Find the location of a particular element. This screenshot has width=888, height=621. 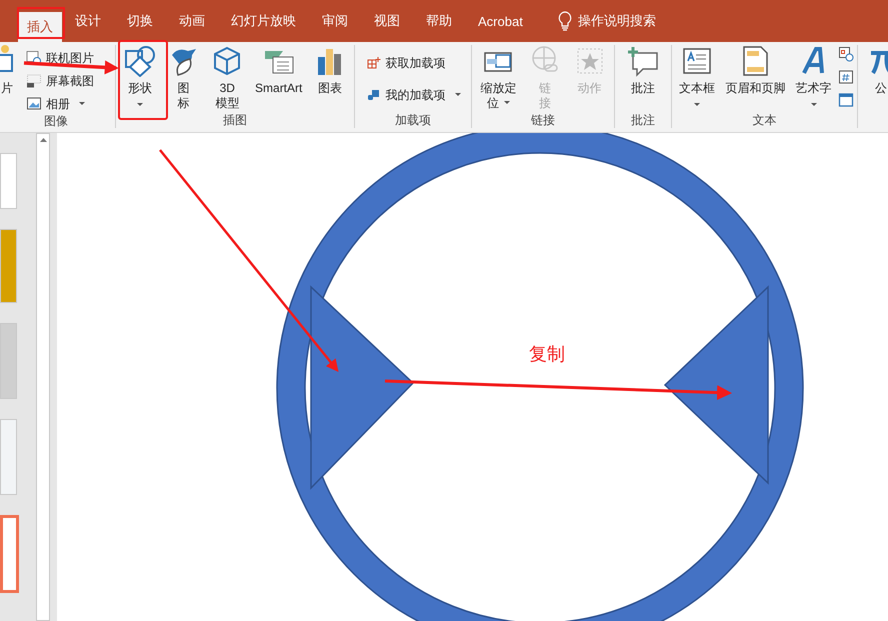

ribbon-tab: Acrobat is located at coordinates (500, 21).